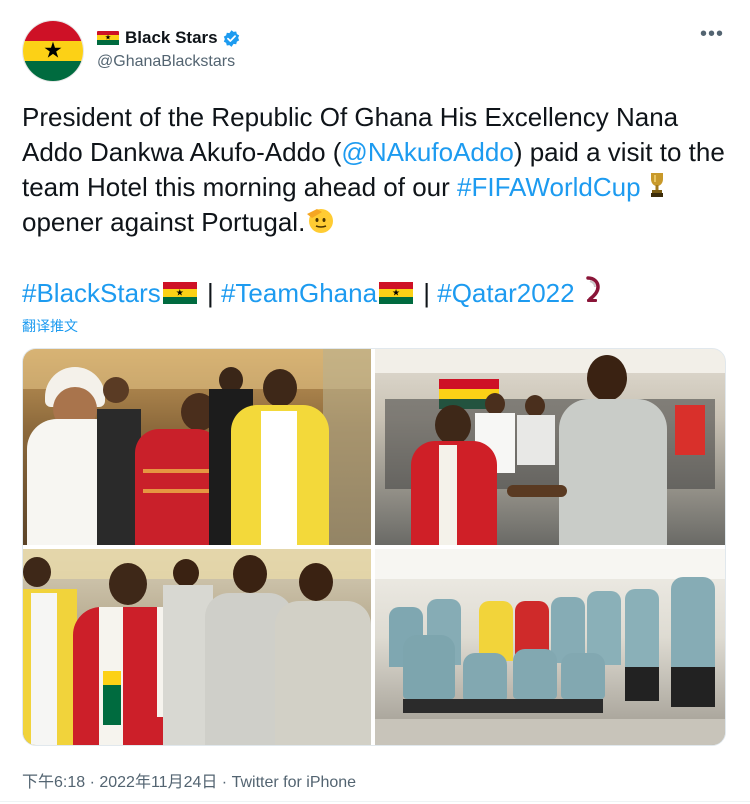 The image size is (750, 804). Describe the element at coordinates (550, 447) in the screenshot. I see `photo-president-shaking-hands-with-player` at that location.